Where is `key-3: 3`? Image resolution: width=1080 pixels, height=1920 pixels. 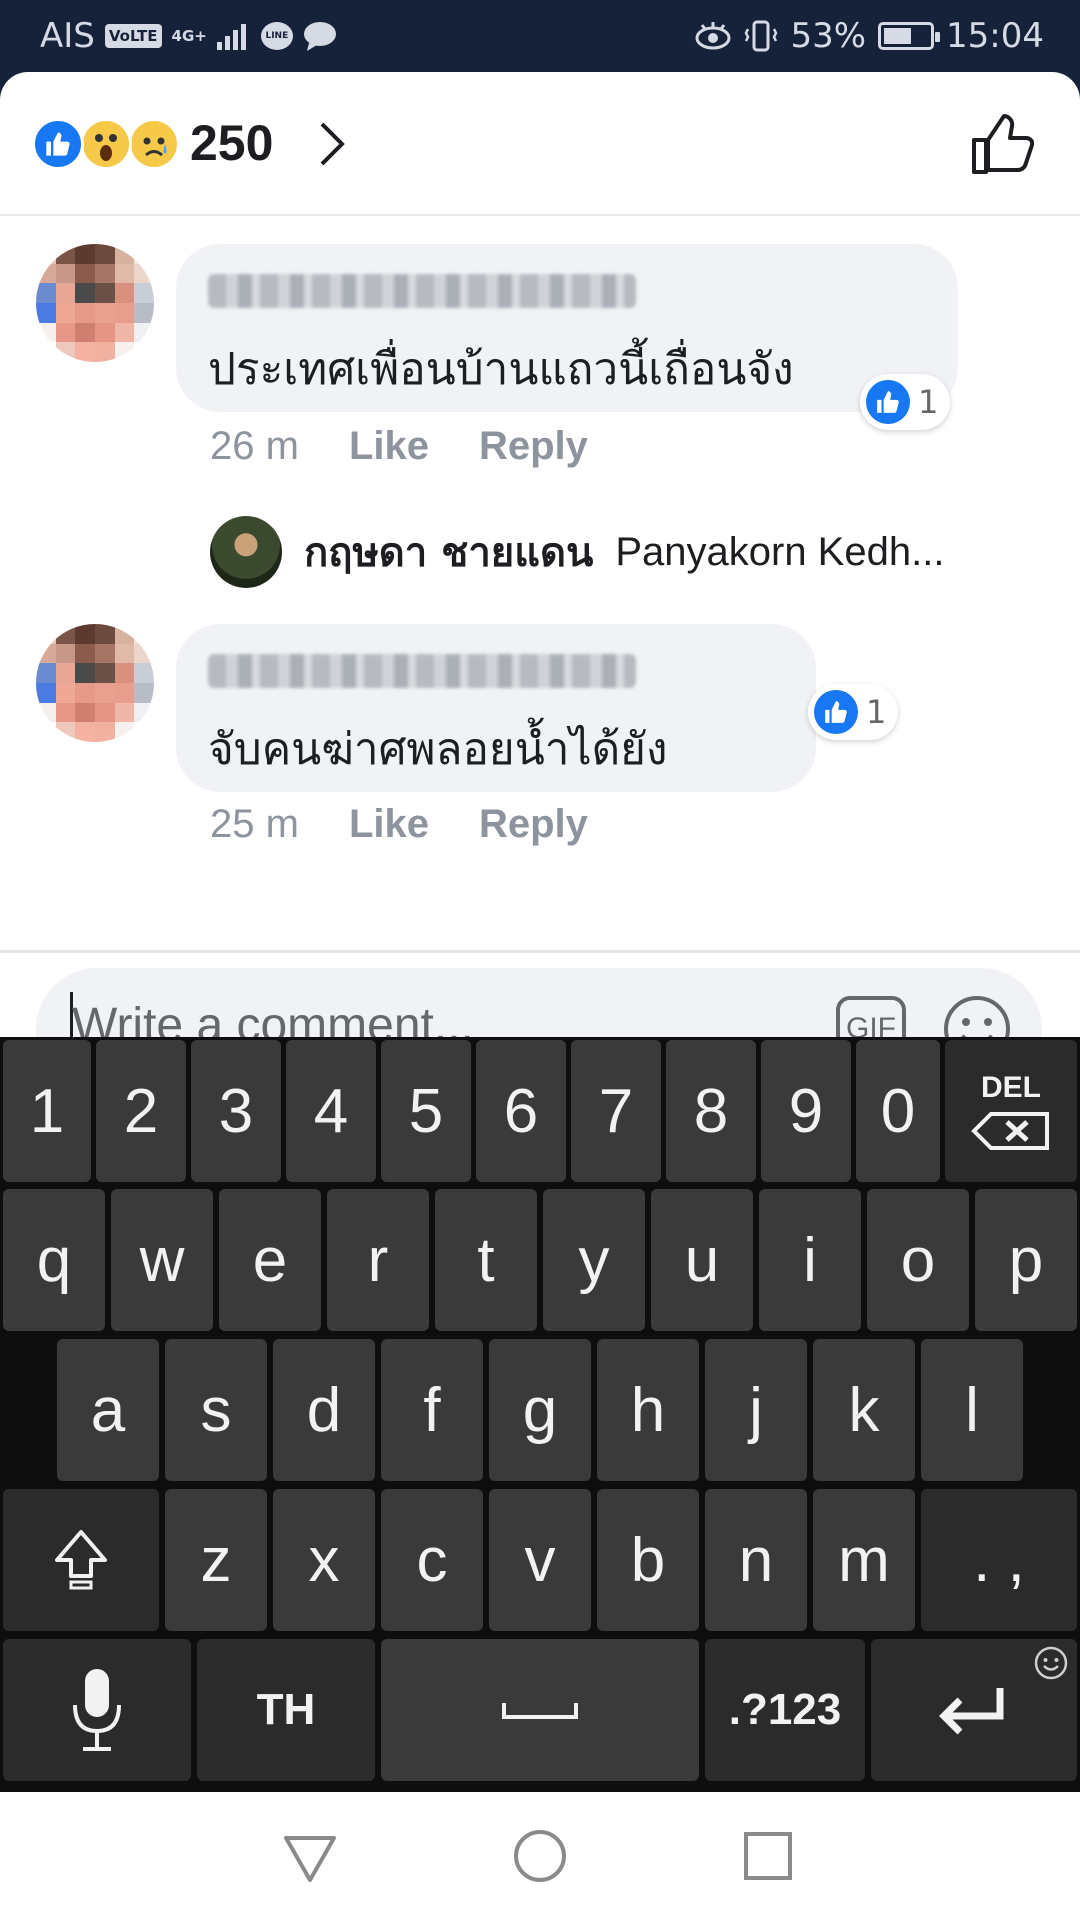
key-3: 3 is located at coordinates (236, 1111).